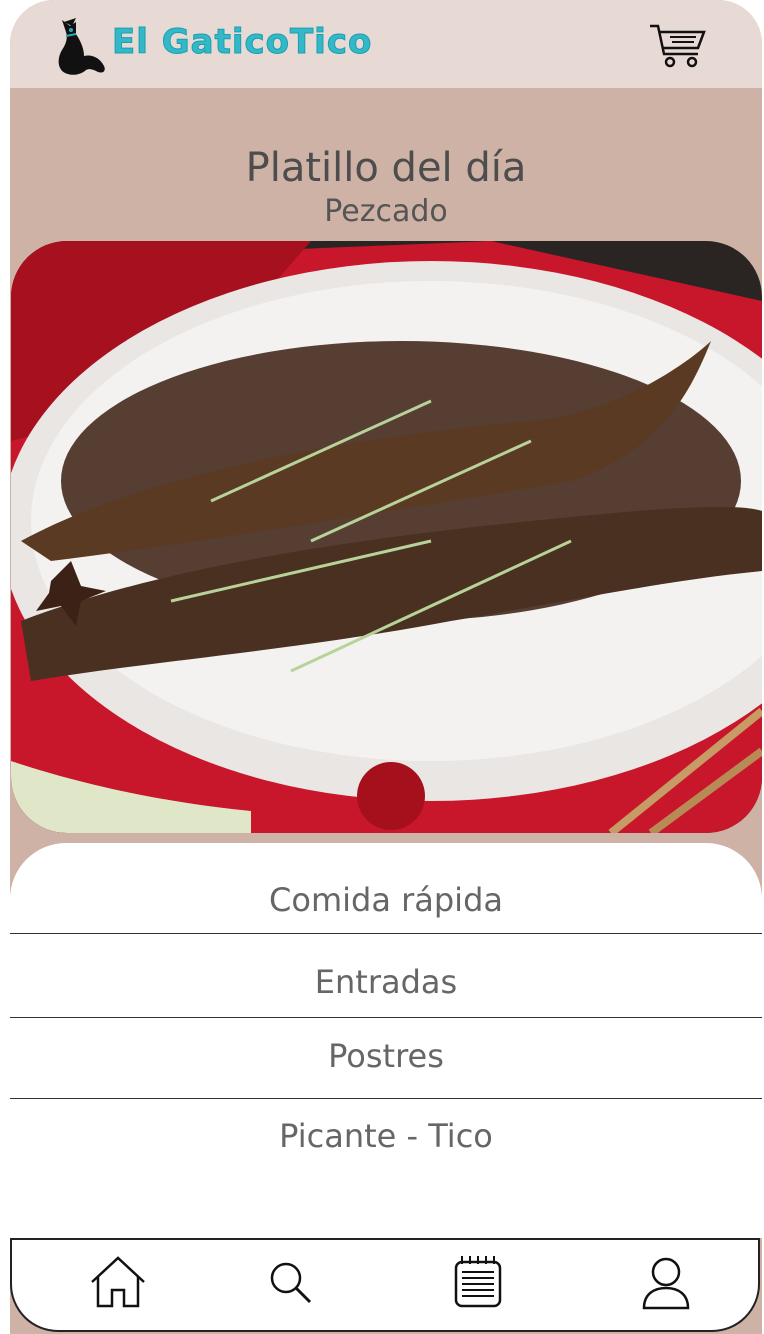  Describe the element at coordinates (292, 1284) in the screenshot. I see `search-icon` at that location.